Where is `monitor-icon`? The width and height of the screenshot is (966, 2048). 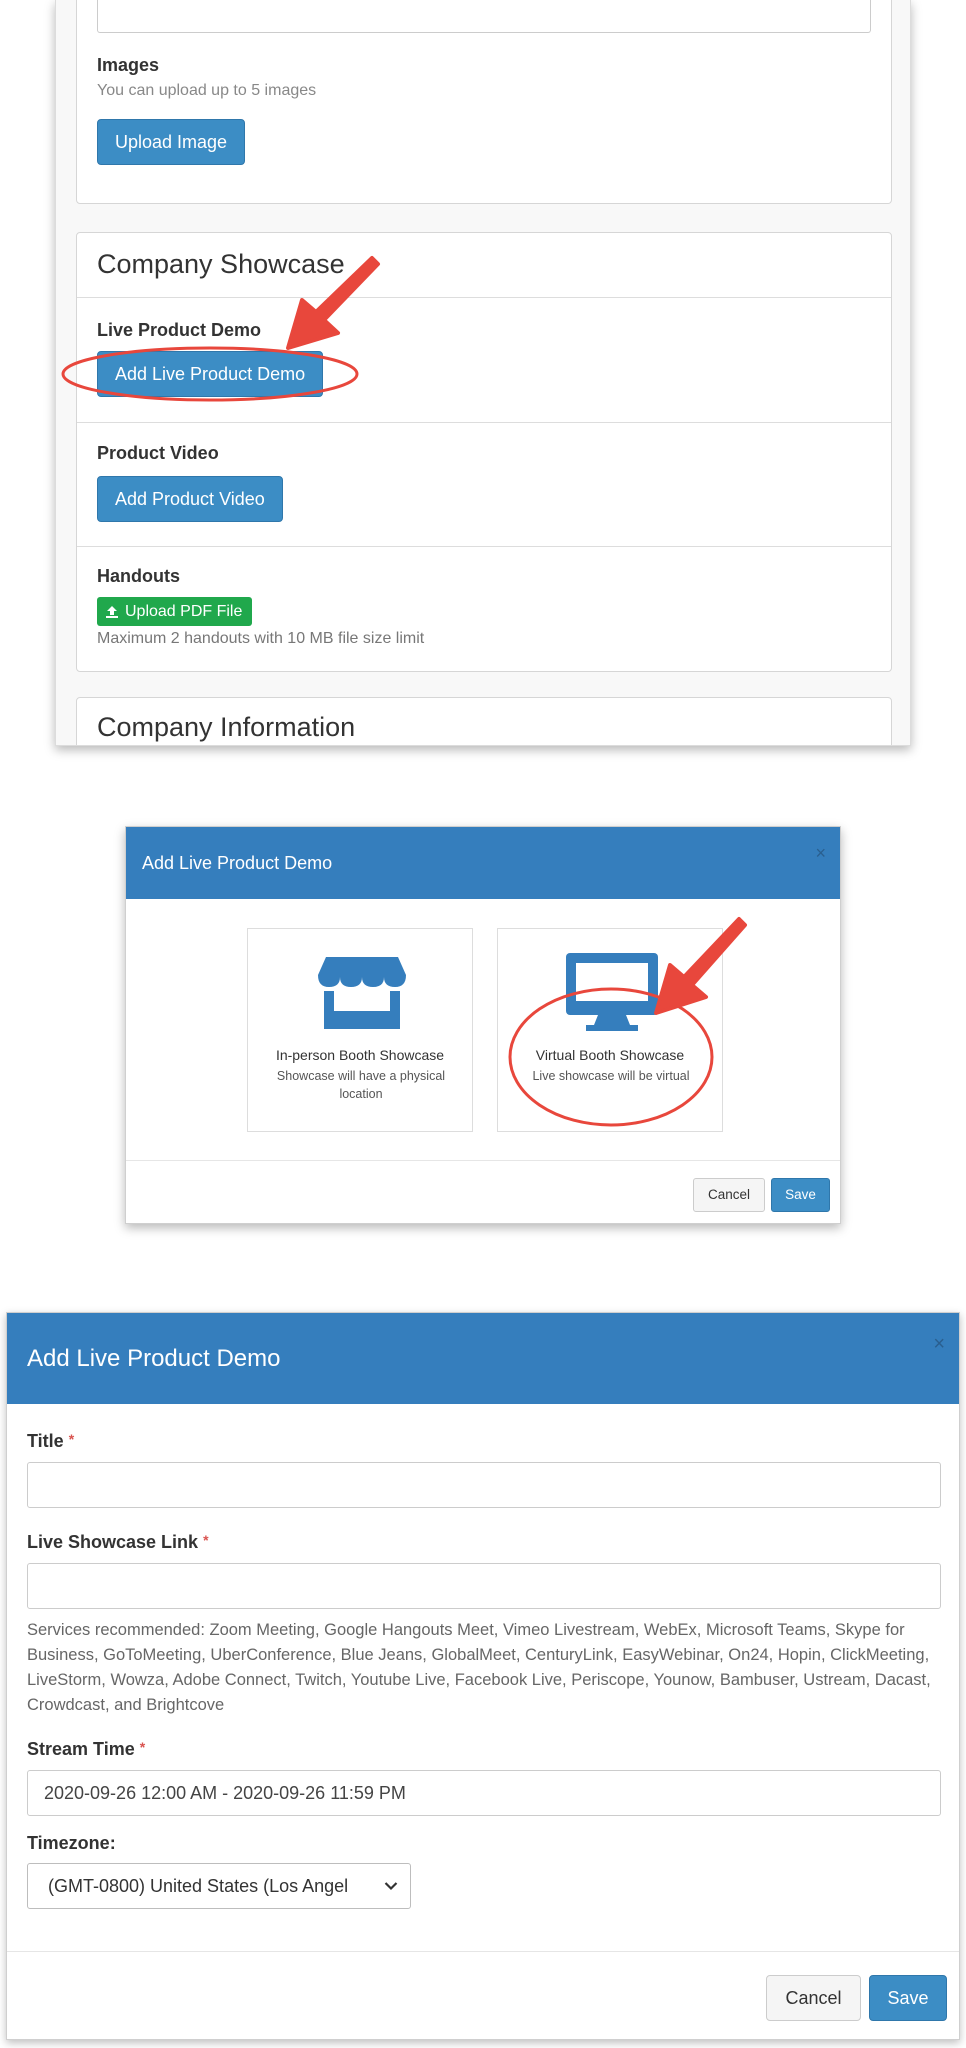
monitor-icon is located at coordinates (612, 992).